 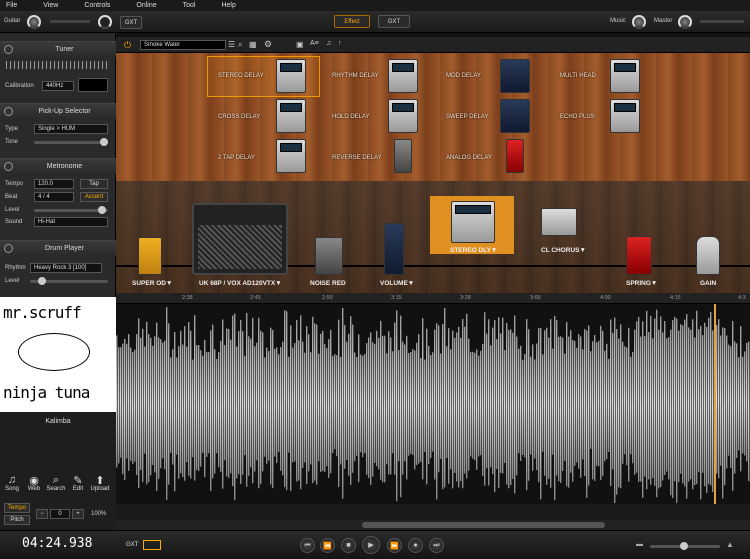 What do you see at coordinates (105, 22) in the screenshot?
I see `tuner-knob-icon` at bounding box center [105, 22].